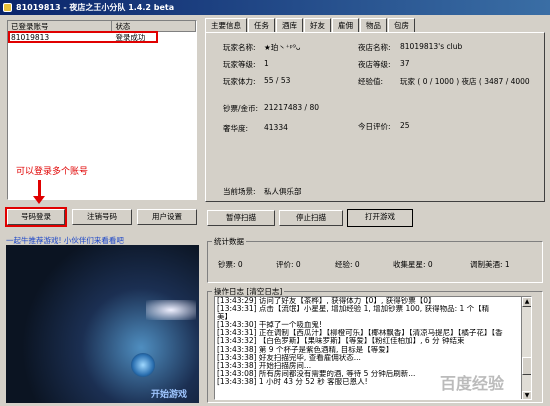 This screenshot has height=406, width=550. I want to click on log-line: [13:43:30] 干掉了一个吸血鬼!, so click(269, 325).